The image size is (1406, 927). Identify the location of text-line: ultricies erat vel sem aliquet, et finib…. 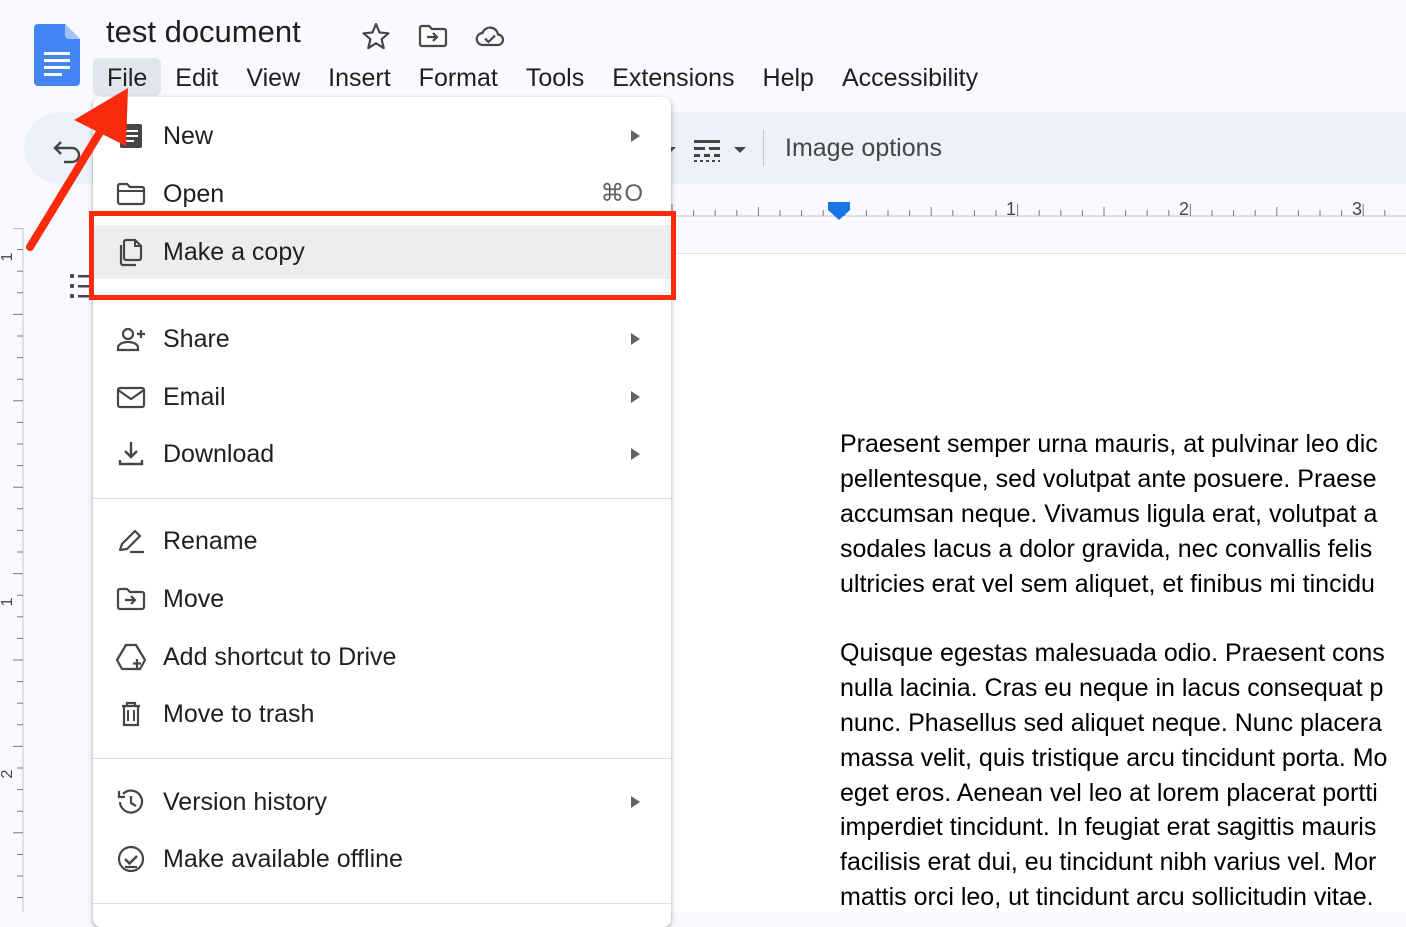
(1107, 583).